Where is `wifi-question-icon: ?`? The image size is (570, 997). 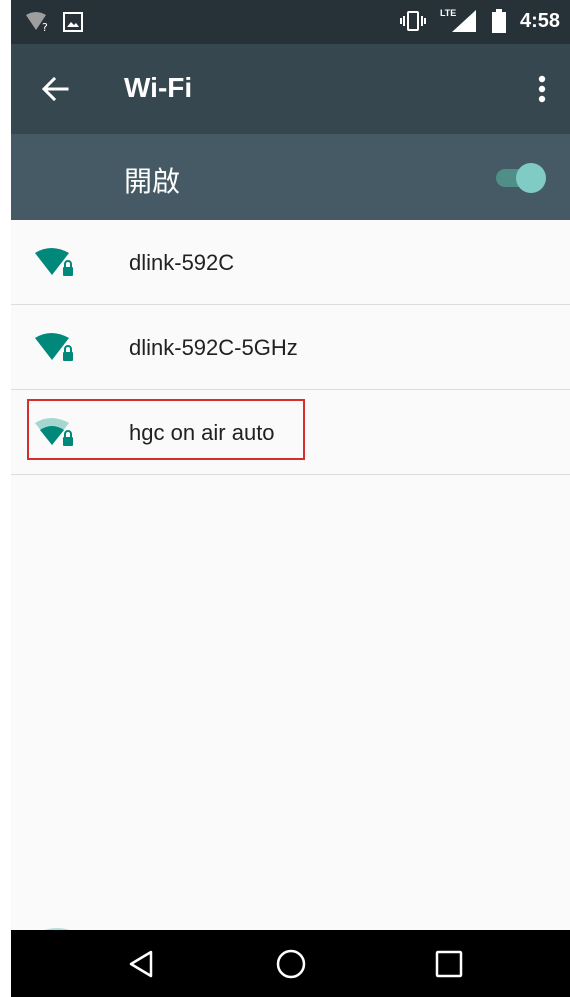 wifi-question-icon: ? is located at coordinates (37, 22).